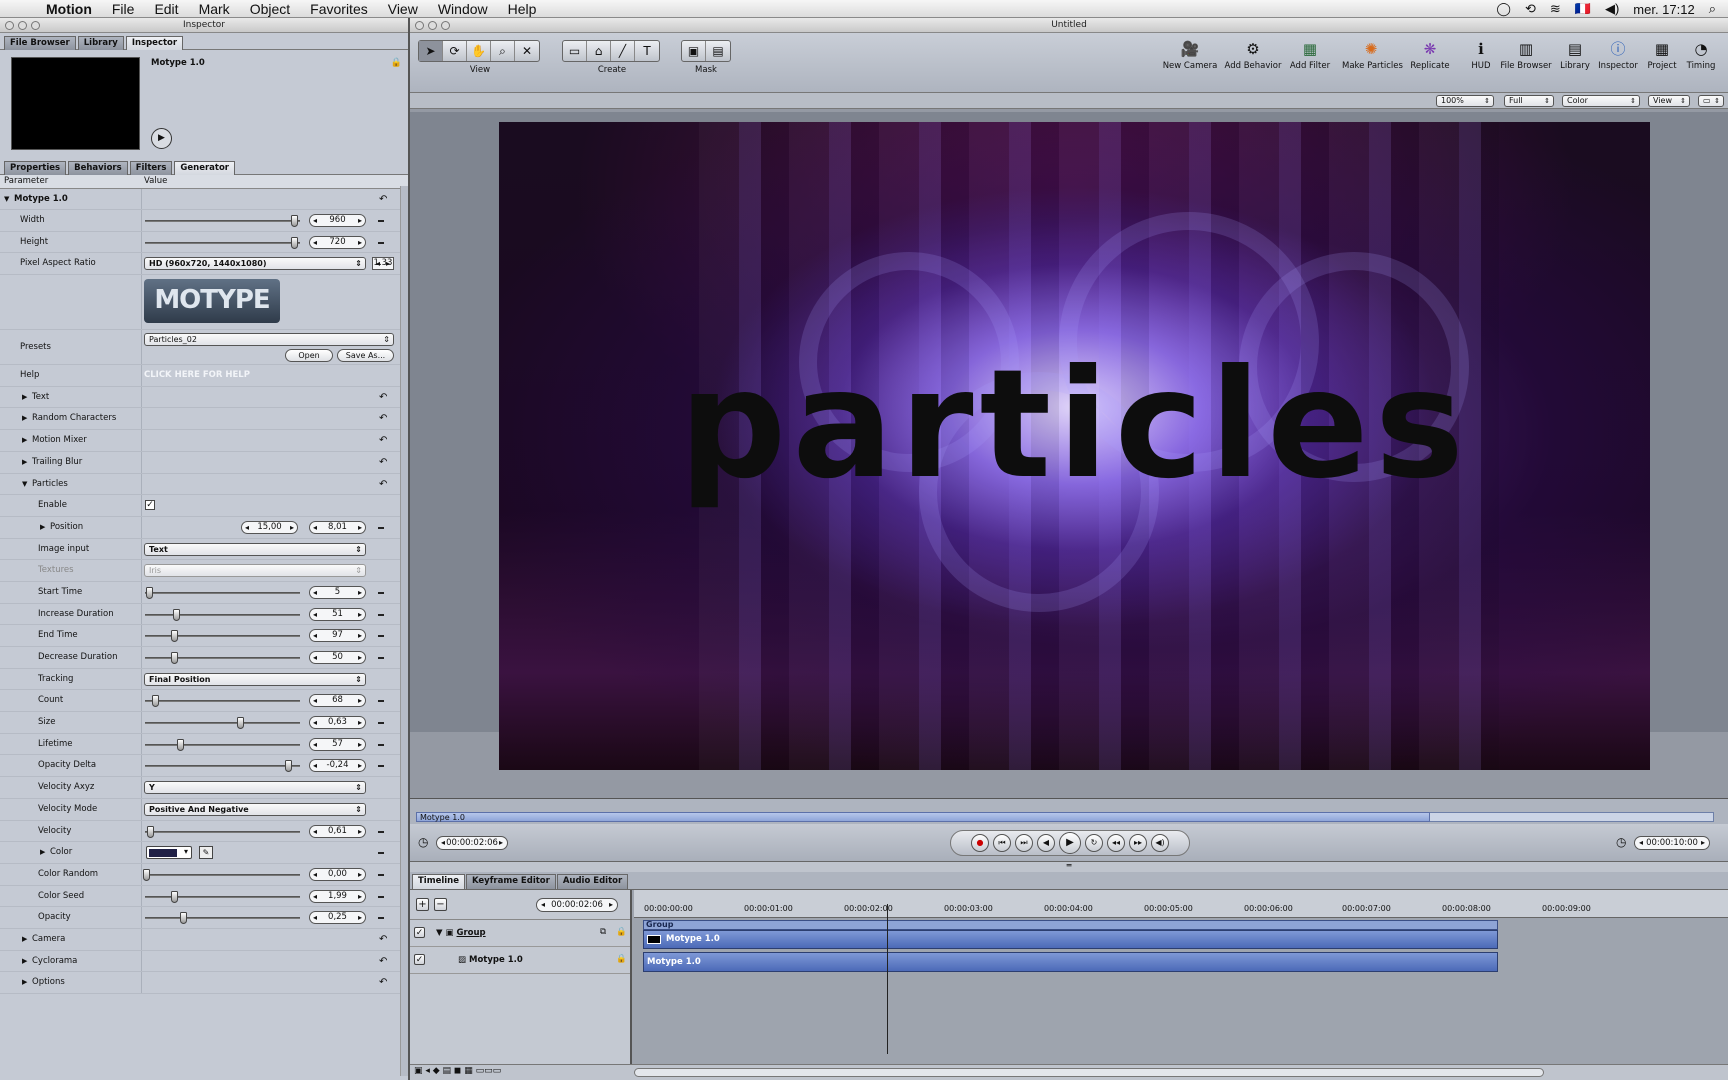 Image resolution: width=1728 pixels, height=1080 pixels. What do you see at coordinates (52, 462) in the screenshot?
I see `param-trailing-blur-group: ▶ Trailing Blur` at bounding box center [52, 462].